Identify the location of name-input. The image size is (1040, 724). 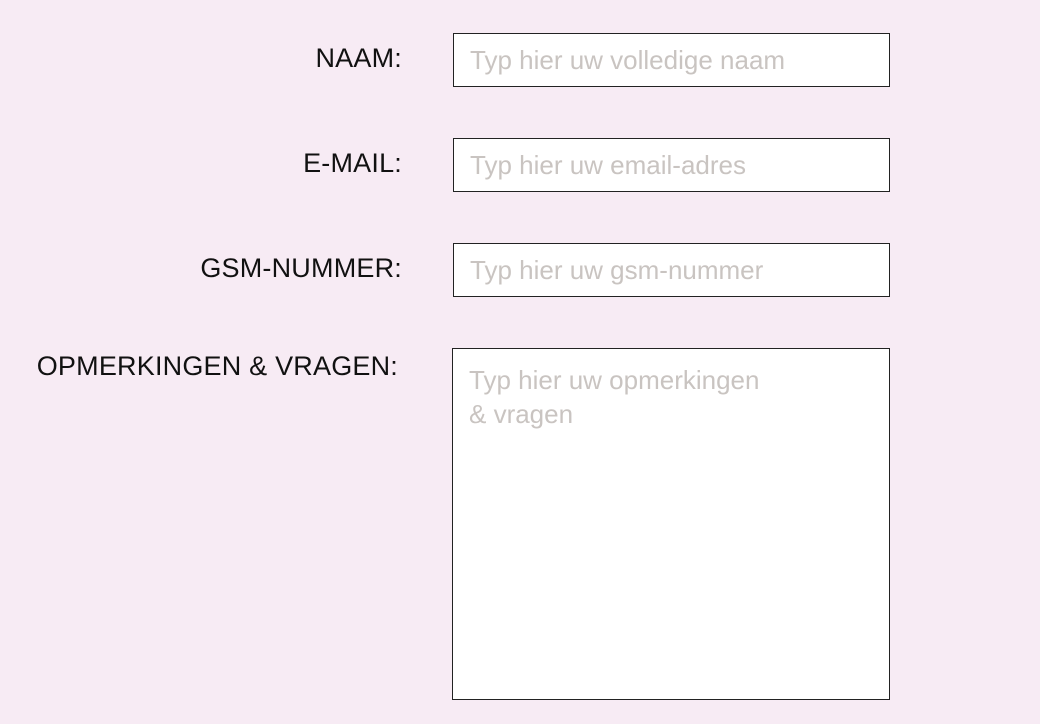
(671, 60).